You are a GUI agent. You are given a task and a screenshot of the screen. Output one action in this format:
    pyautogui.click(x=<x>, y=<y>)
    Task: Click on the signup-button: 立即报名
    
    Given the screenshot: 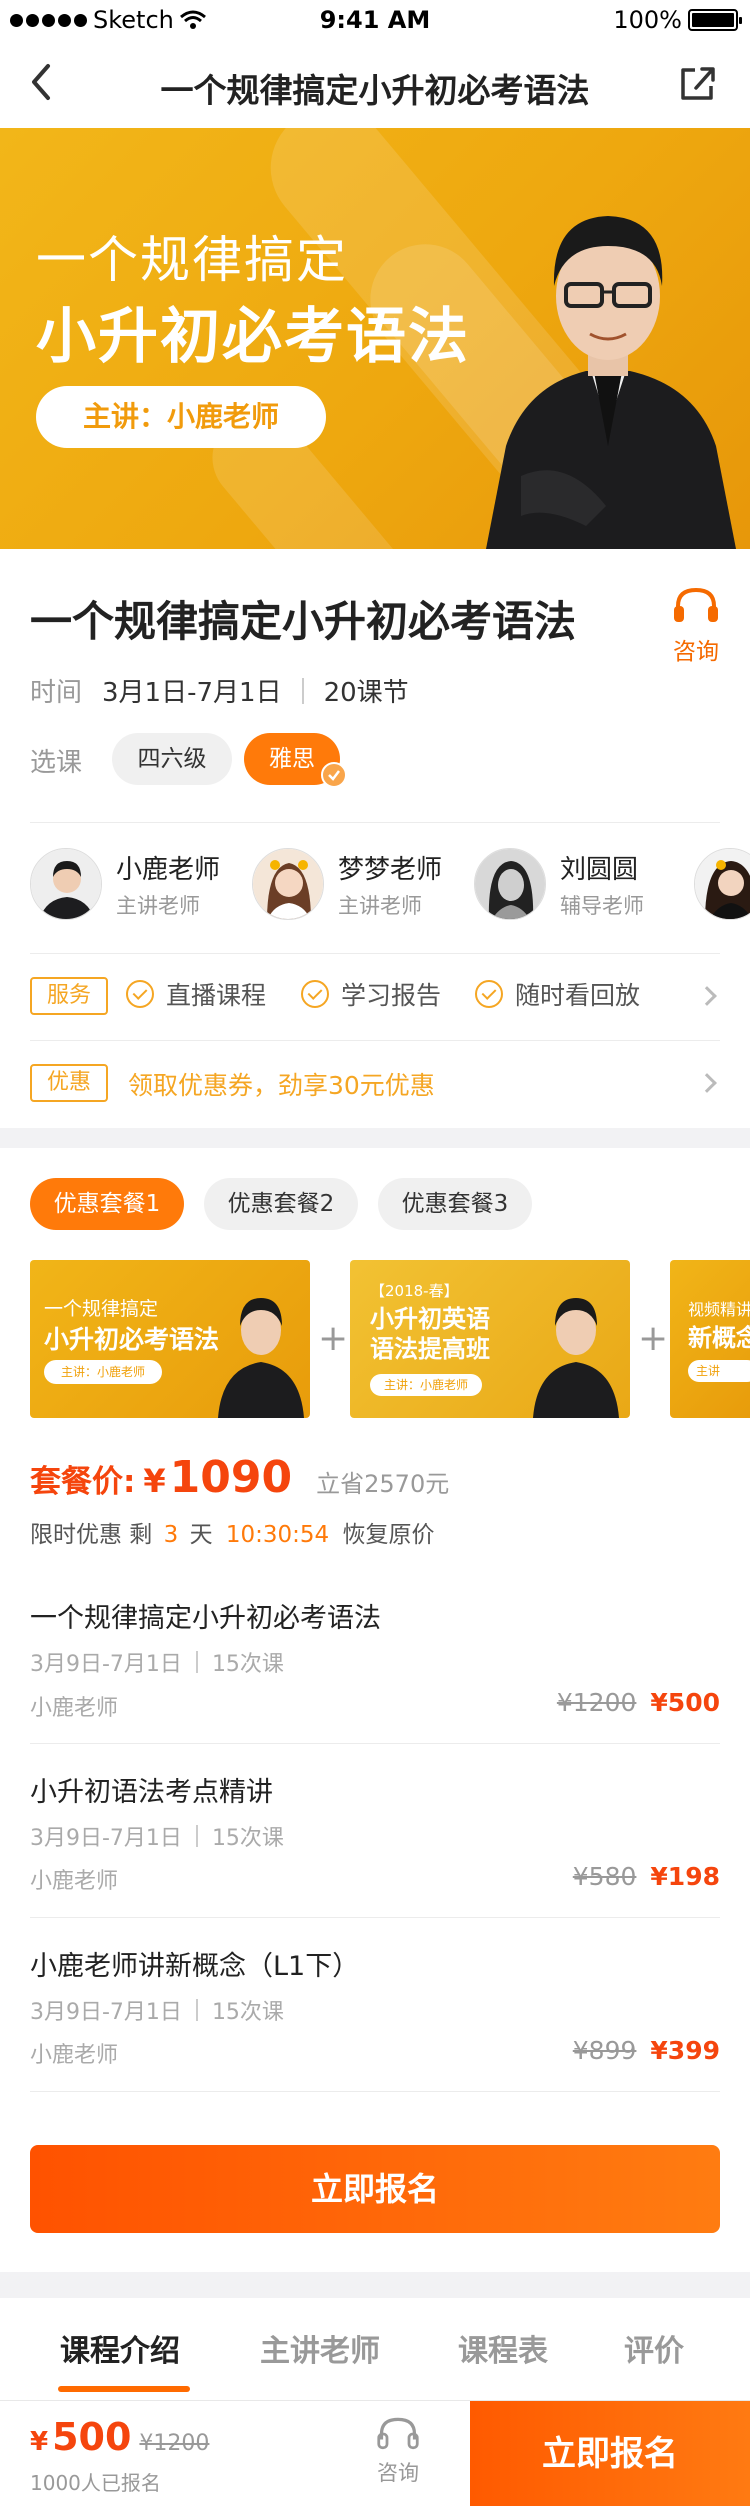 What is the action you would take?
    pyautogui.click(x=375, y=2189)
    